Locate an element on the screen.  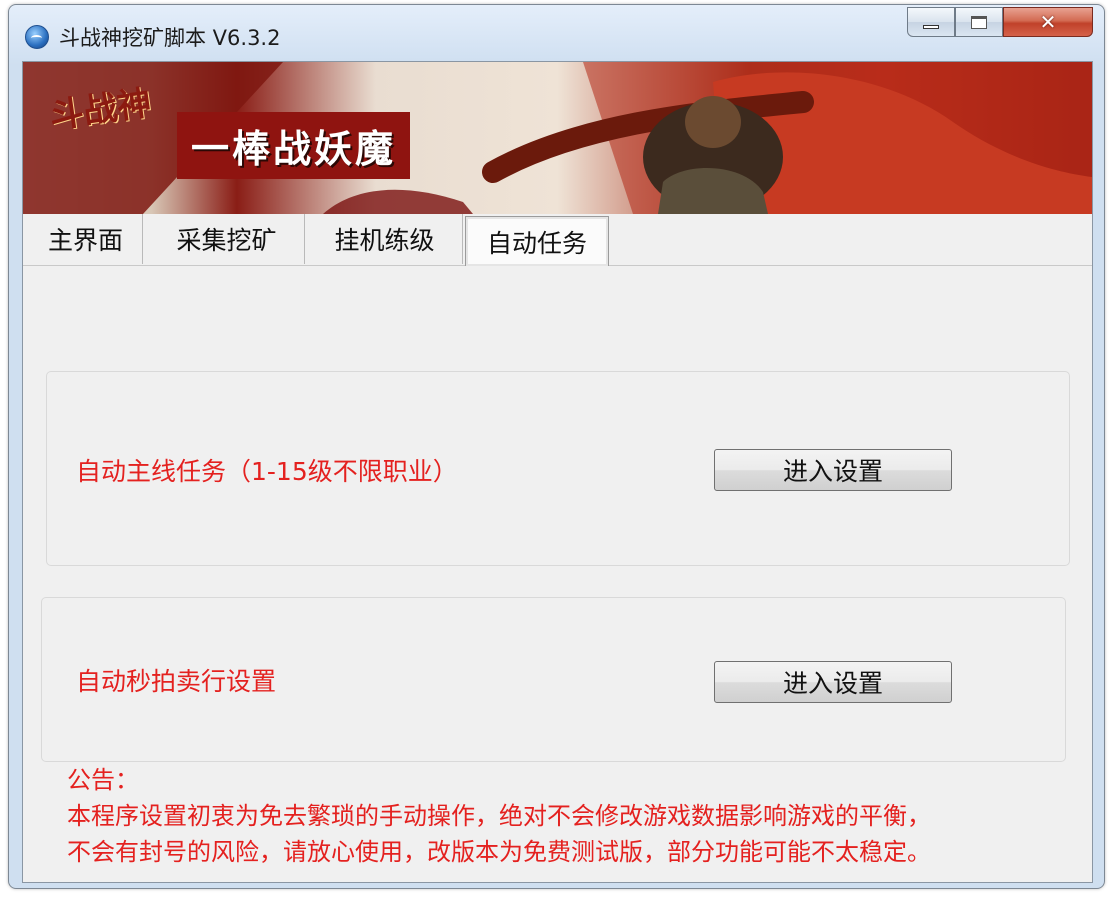
main-quest-label: 自动主线任务（1-15级不限职业） is located at coordinates (267, 471).